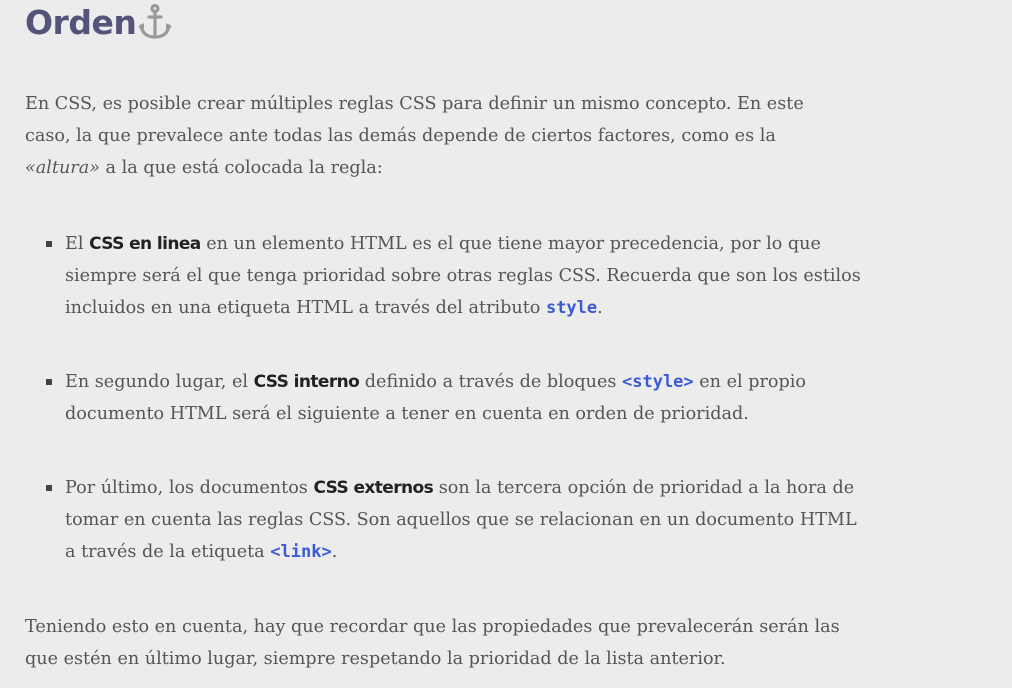 This screenshot has width=1012, height=688. Describe the element at coordinates (658, 382) in the screenshot. I see `list-item-code: <style>` at that location.